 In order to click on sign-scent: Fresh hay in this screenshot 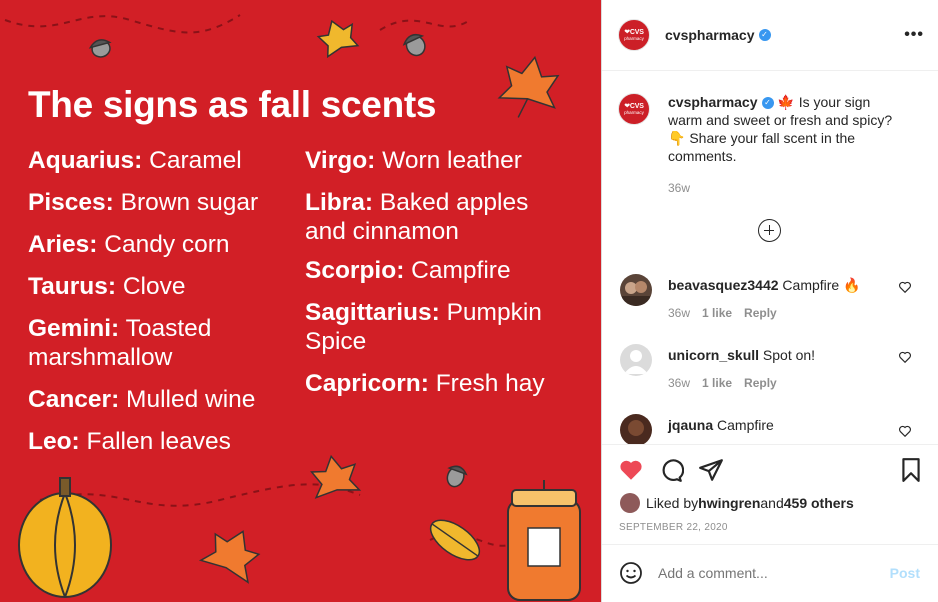, I will do `click(486, 383)`.